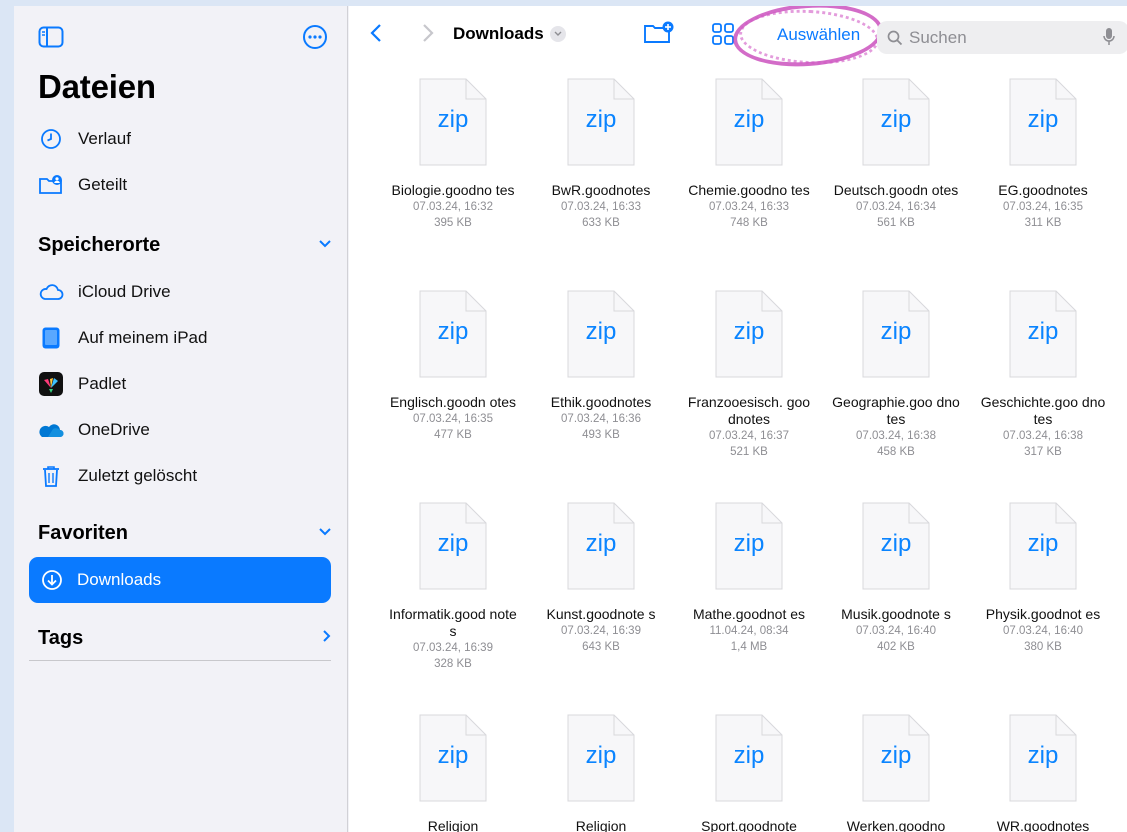 The width and height of the screenshot is (1127, 832). I want to click on sidebar-item-label: OneDrive, so click(114, 429).